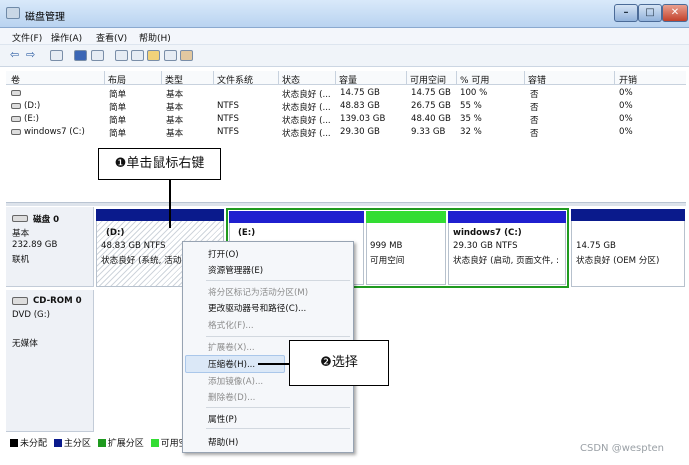 Image resolution: width=689 pixels, height=465 pixels. What do you see at coordinates (339, 363) in the screenshot?
I see `annotation2: ❷选择` at bounding box center [339, 363].